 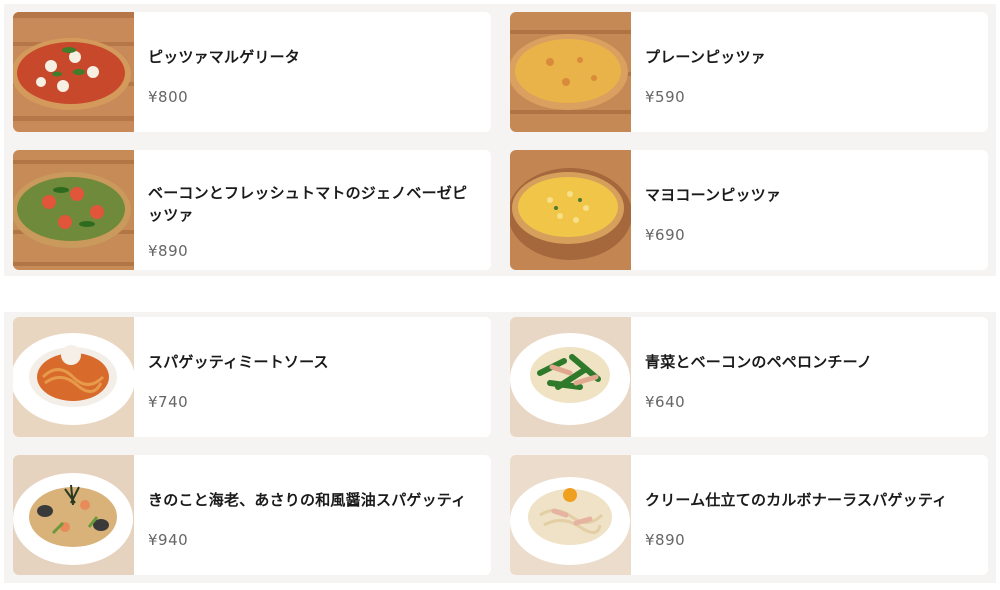 I want to click on menu-card-mayo-corn: マヨコーンピッツァ ¥690, so click(x=749, y=210).